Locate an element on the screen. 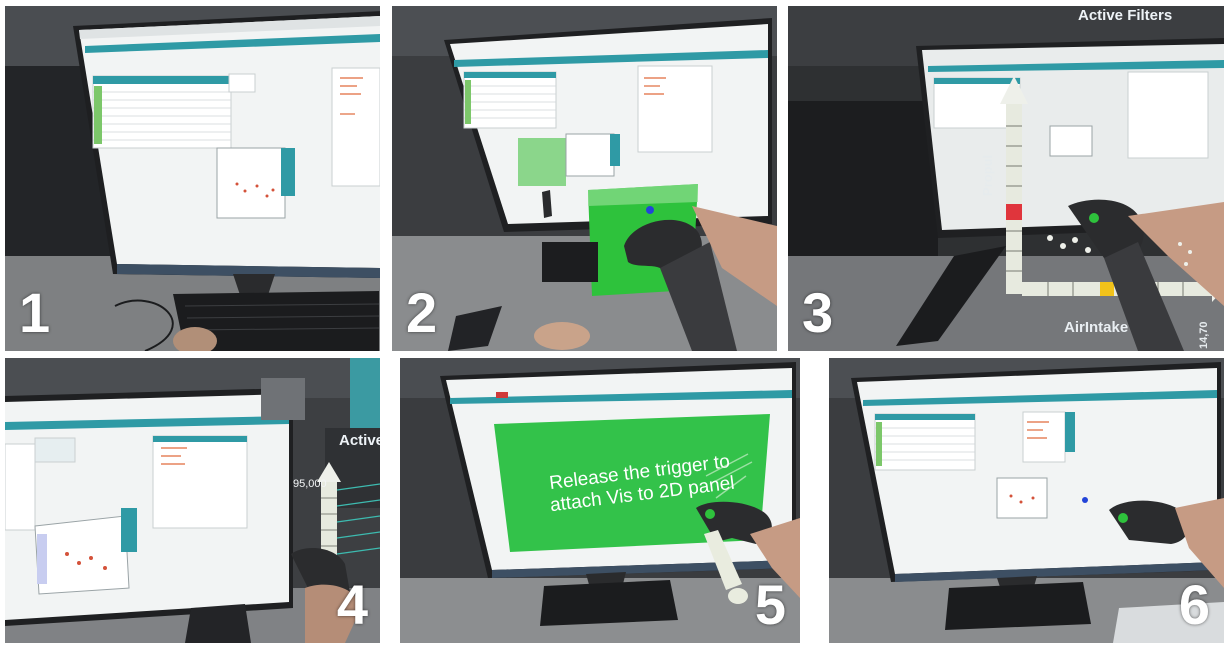  active-filters-label: Active Filt is located at coordinates (359, 440).